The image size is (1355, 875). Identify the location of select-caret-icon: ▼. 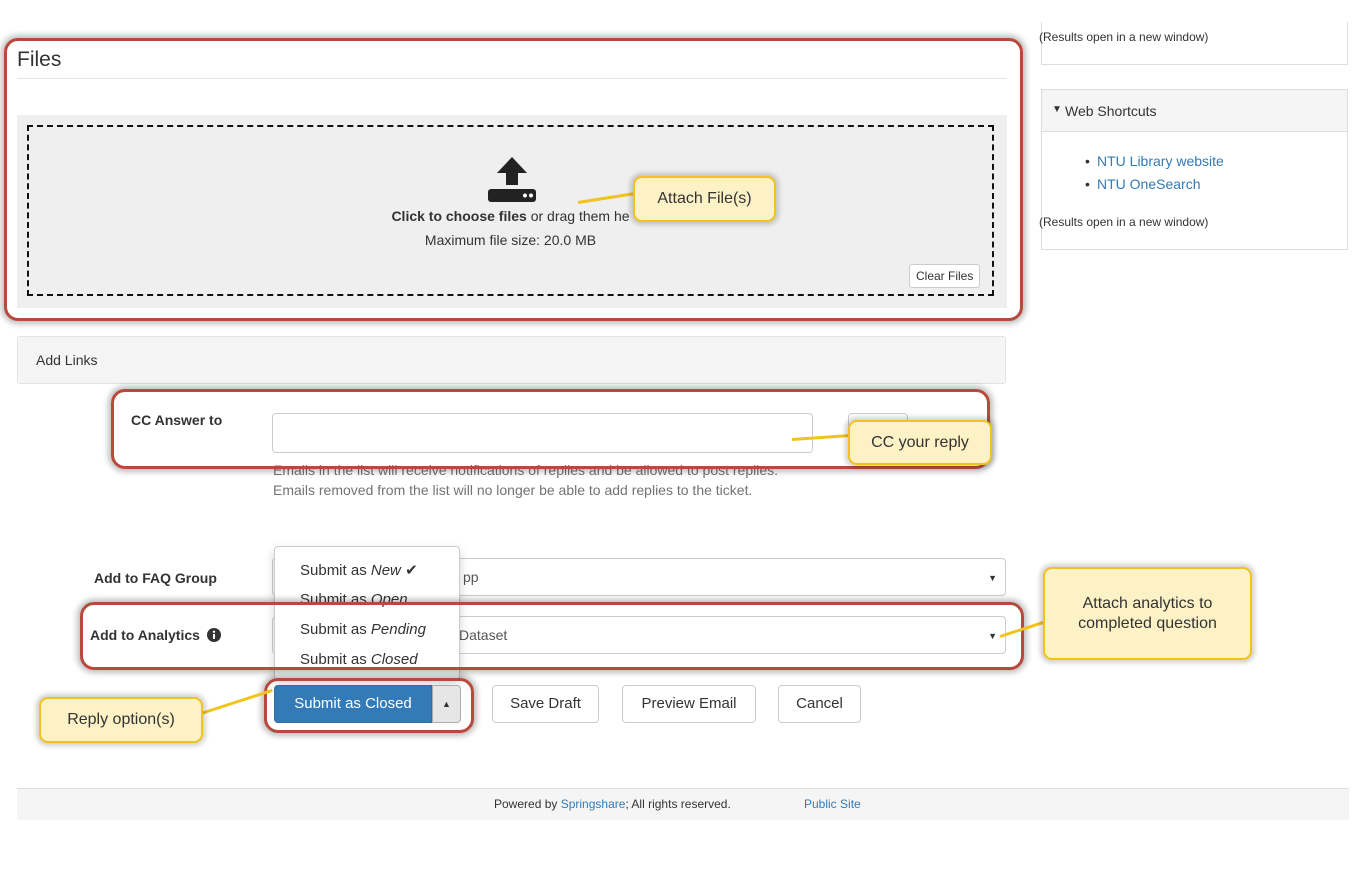
(992, 578).